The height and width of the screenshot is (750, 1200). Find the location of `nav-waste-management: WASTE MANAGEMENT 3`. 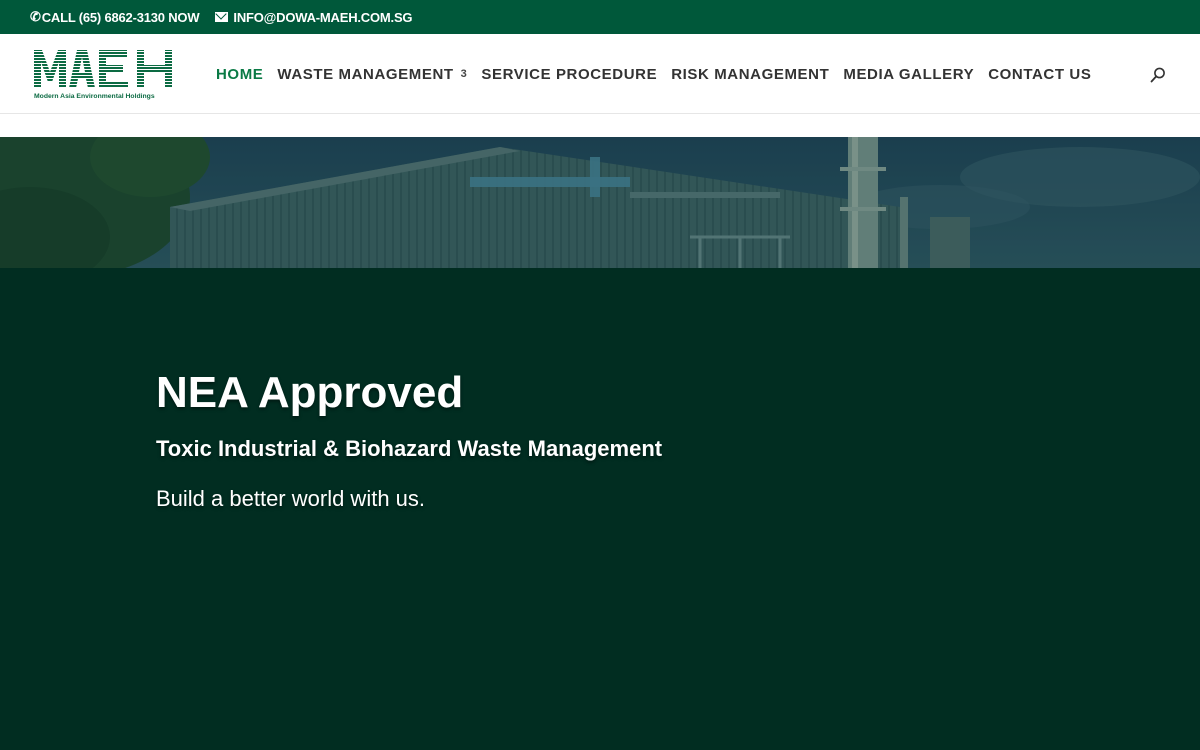

nav-waste-management: WASTE MANAGEMENT 3 is located at coordinates (372, 74).